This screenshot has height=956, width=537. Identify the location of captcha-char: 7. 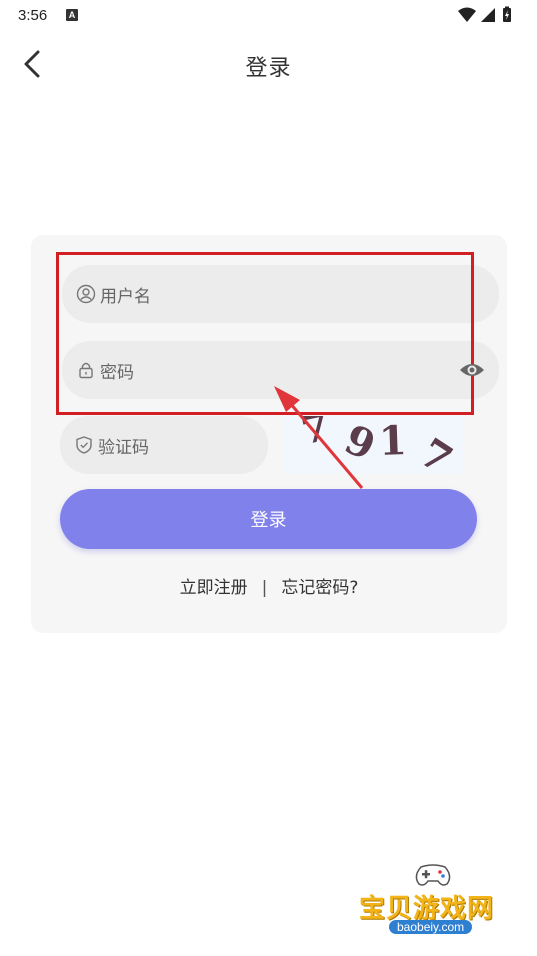
(436, 450).